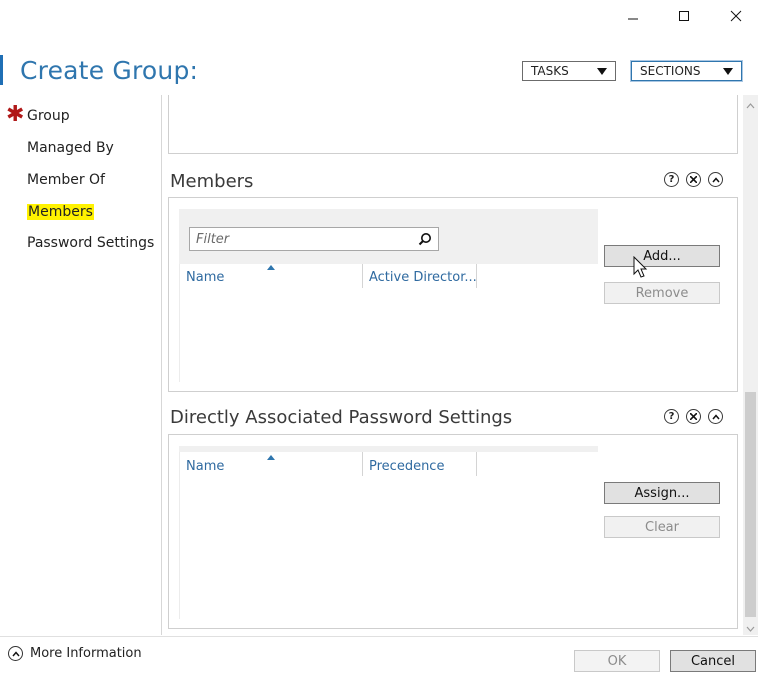 This screenshot has width=758, height=674. What do you see at coordinates (389, 535) in the screenshot?
I see `password-grid` at bounding box center [389, 535].